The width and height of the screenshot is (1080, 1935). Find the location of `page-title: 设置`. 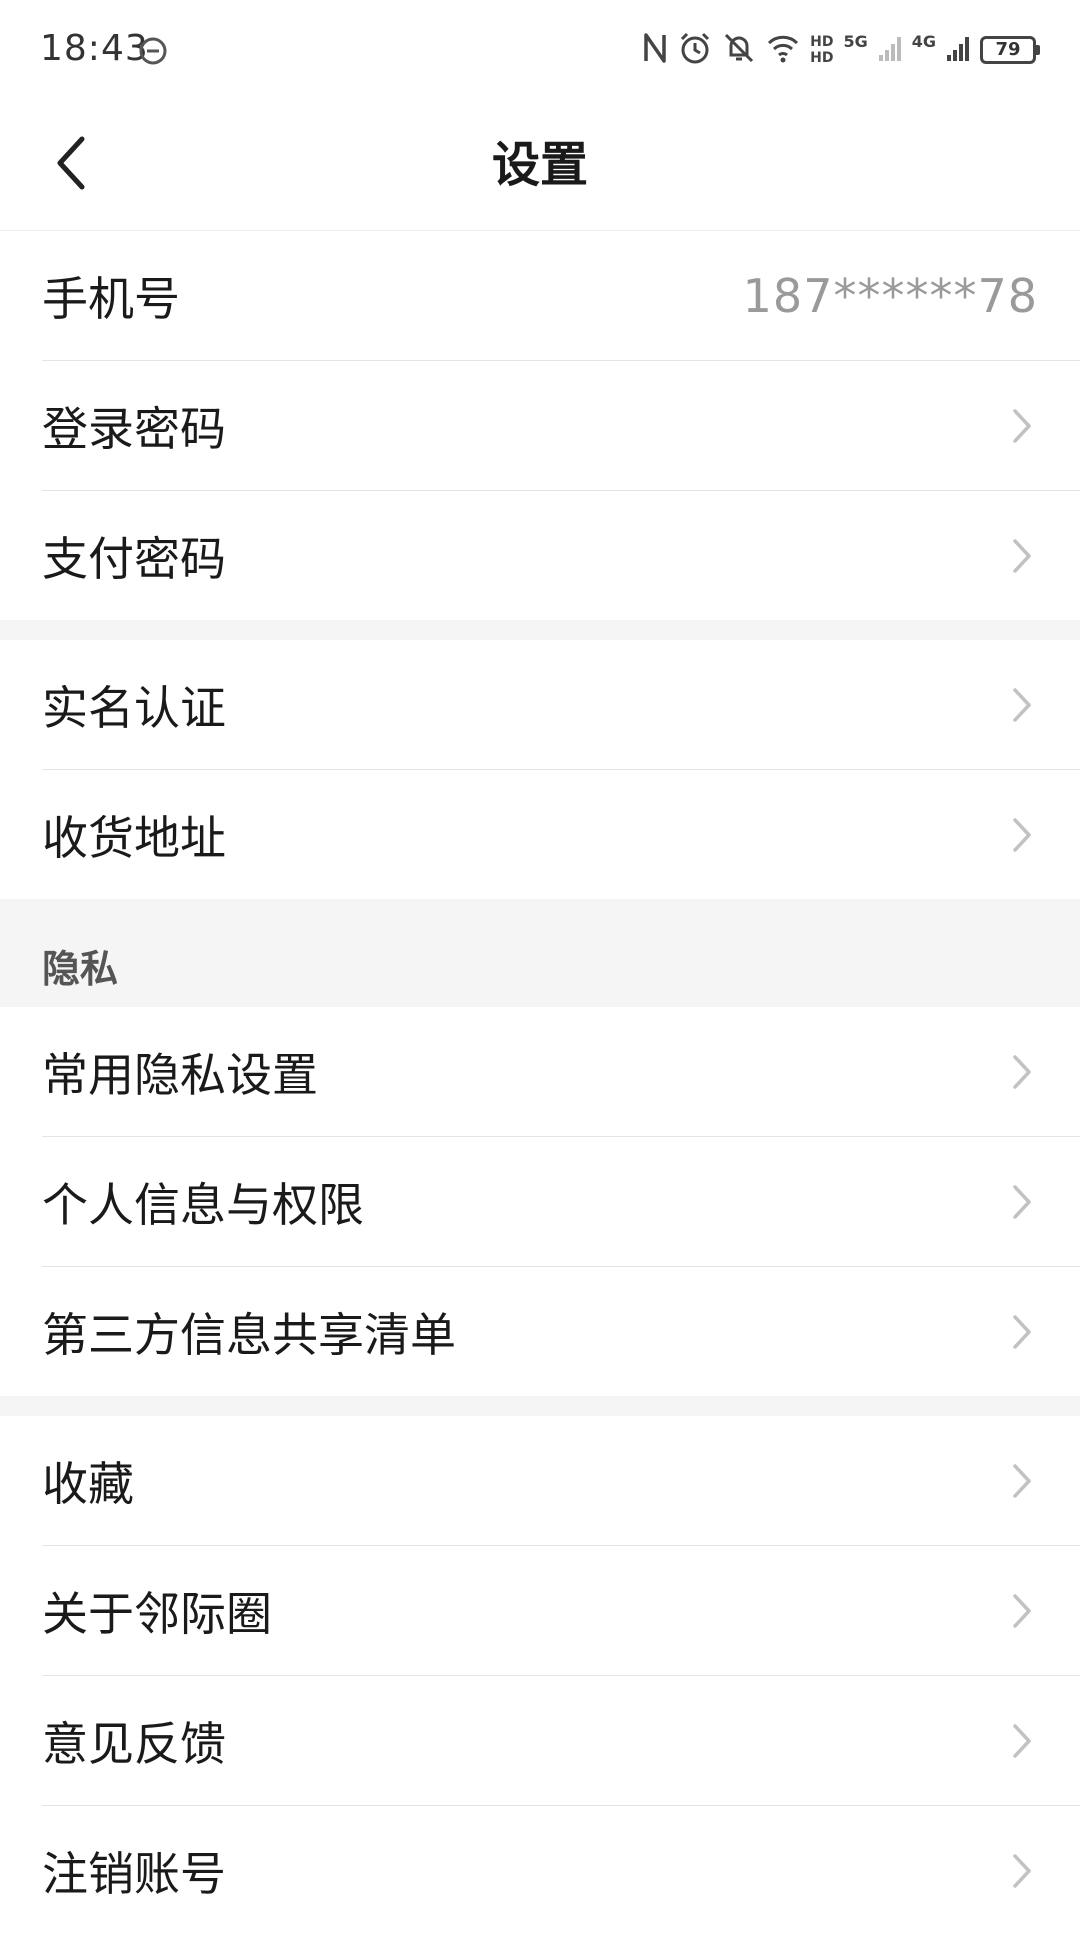

page-title: 设置 is located at coordinates (539, 165).